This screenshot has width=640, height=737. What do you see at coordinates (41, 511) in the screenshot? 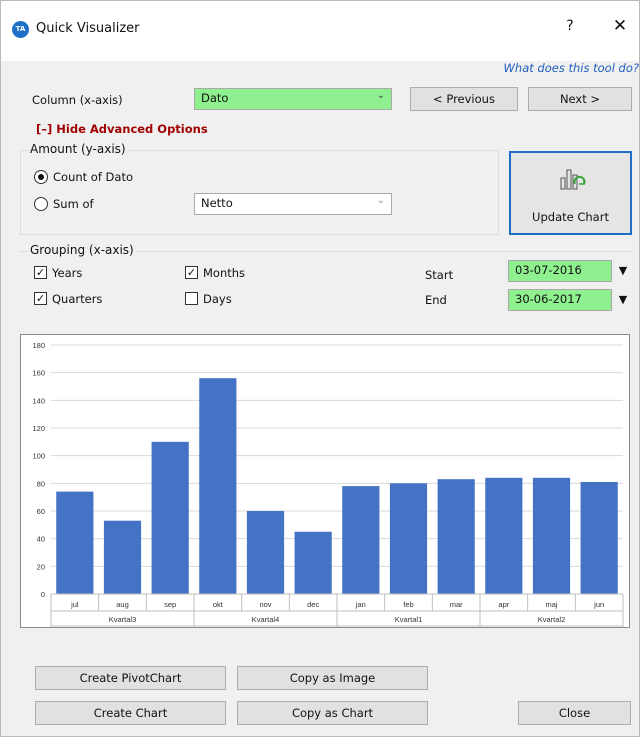
I see `y-tick-label: 60` at bounding box center [41, 511].